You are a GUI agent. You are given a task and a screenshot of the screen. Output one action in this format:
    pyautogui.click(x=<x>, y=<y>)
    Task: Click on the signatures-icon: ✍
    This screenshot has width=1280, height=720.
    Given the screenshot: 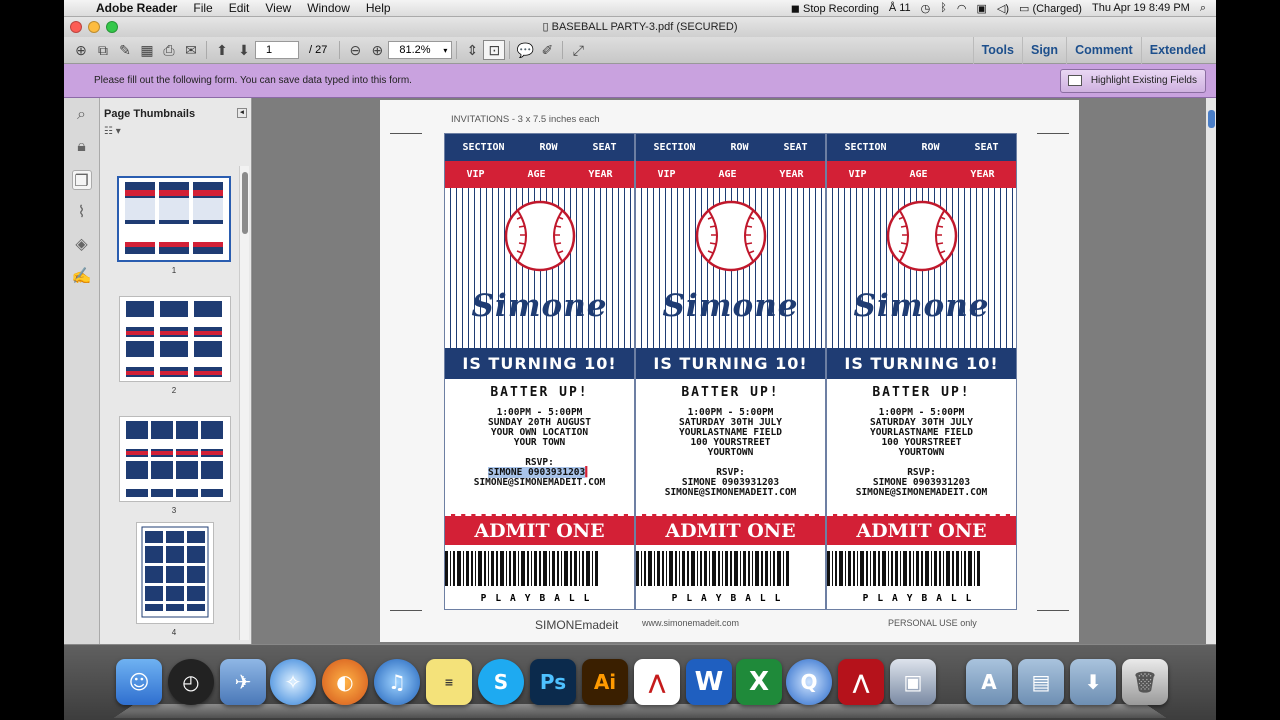 What is the action you would take?
    pyautogui.click(x=82, y=276)
    